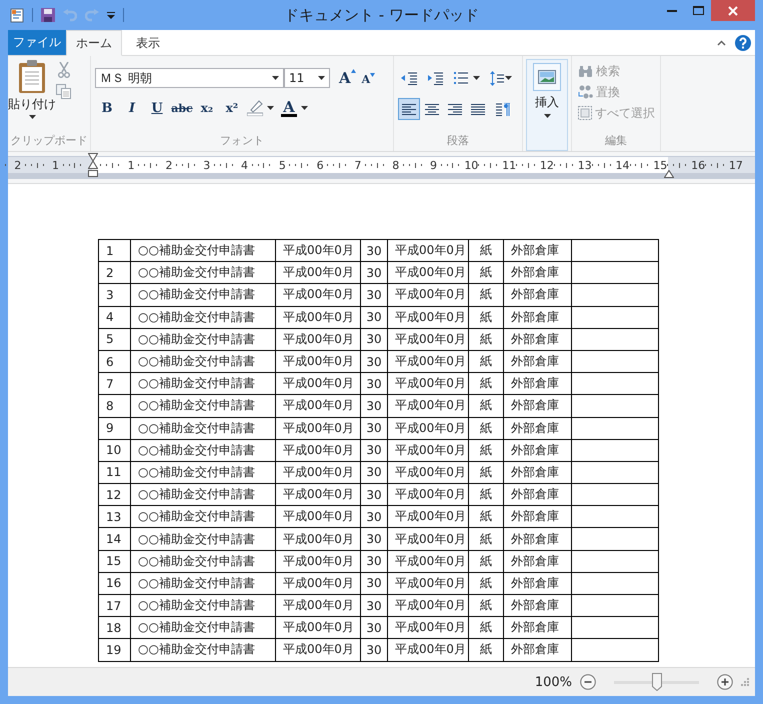 This screenshot has height=704, width=763. What do you see at coordinates (432, 109) in the screenshot?
I see `align-center-icon` at bounding box center [432, 109].